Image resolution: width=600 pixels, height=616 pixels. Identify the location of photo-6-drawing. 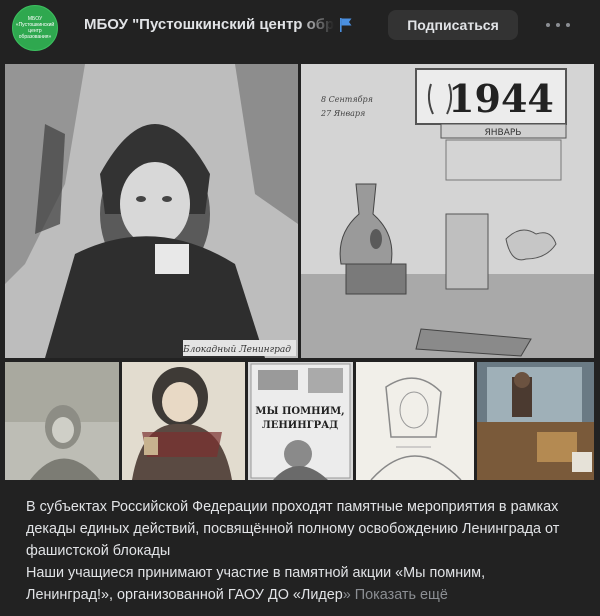
(415, 421).